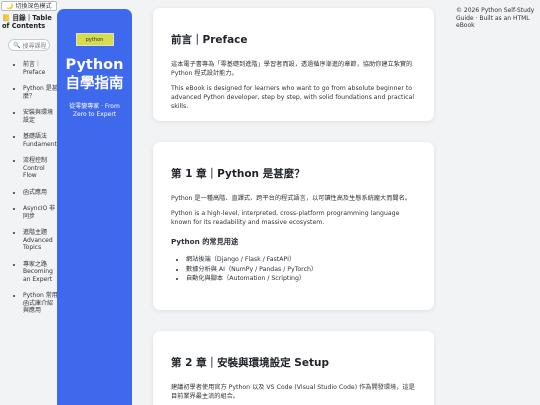 The height and width of the screenshot is (405, 540). Describe the element at coordinates (29, 303) in the screenshot. I see `toc-item-libraries: Python 常用函式庫介紹與應用` at that location.